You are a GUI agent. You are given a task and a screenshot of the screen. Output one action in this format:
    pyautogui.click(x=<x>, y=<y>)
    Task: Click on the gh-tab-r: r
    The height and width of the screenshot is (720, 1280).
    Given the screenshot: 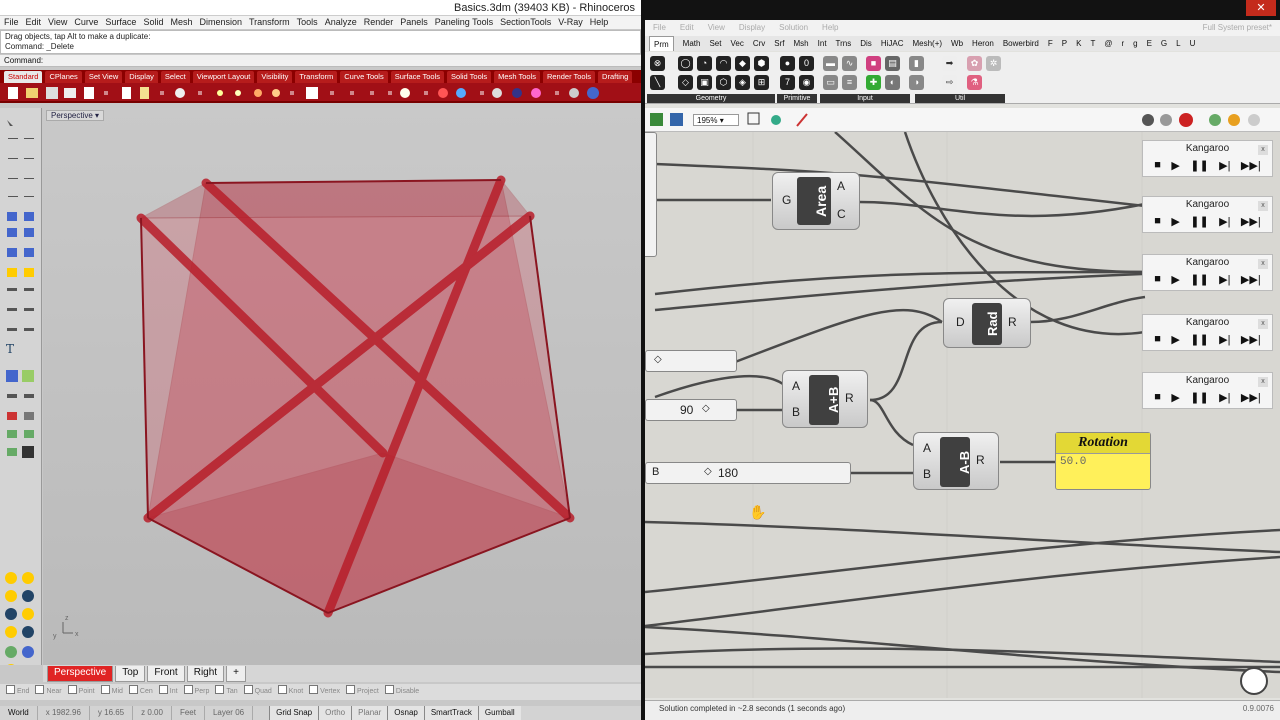 What is the action you would take?
    pyautogui.click(x=1122, y=43)
    